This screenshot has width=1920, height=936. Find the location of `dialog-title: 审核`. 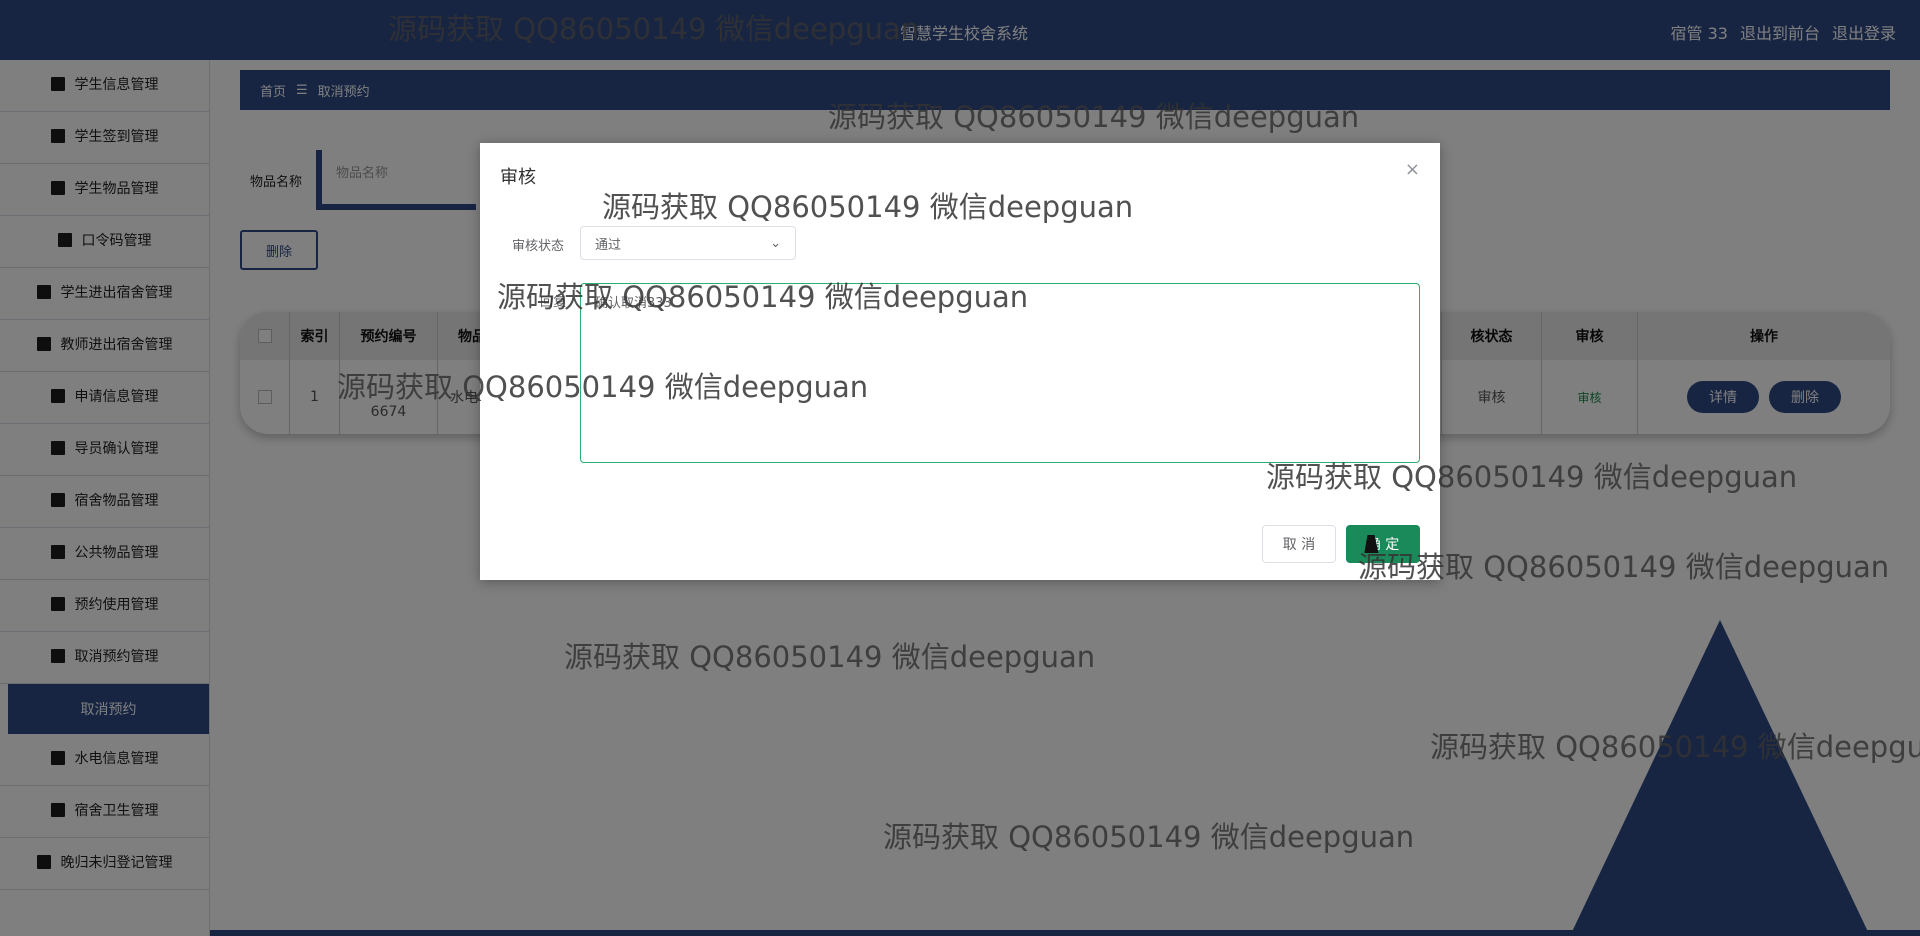

dialog-title: 审核 is located at coordinates (518, 177).